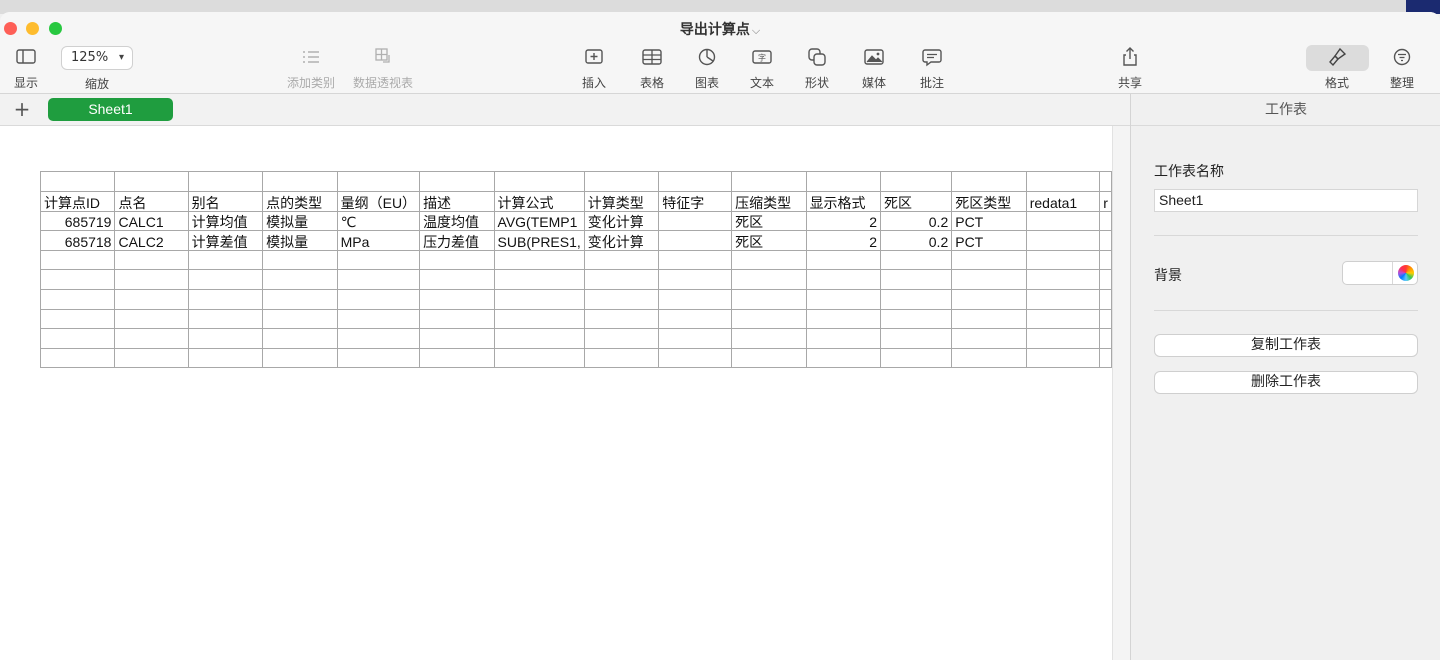 The width and height of the screenshot is (1440, 660). Describe the element at coordinates (225, 221) in the screenshot. I see `table-cell: 计算均值` at that location.